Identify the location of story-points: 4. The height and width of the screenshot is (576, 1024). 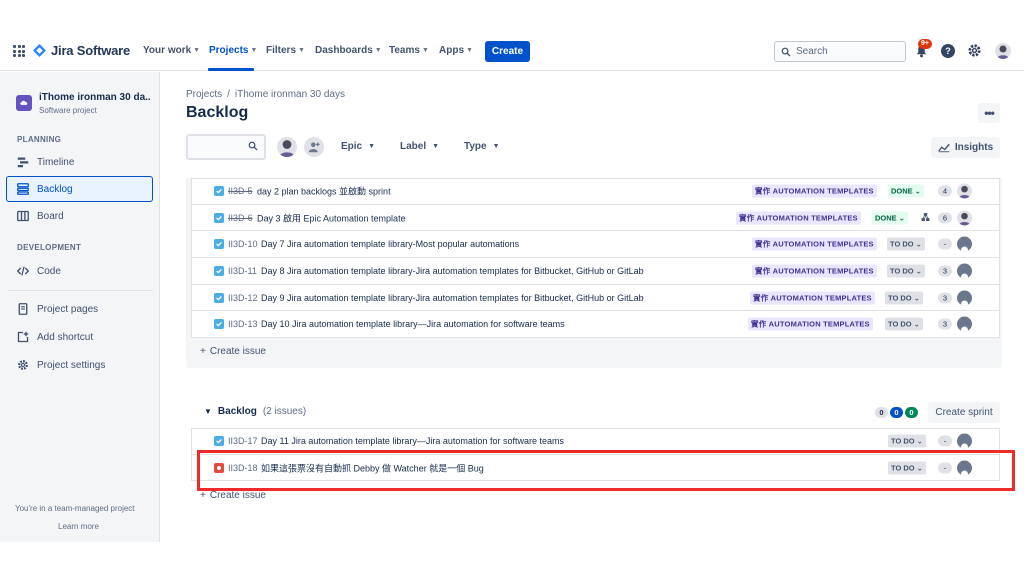
(945, 191).